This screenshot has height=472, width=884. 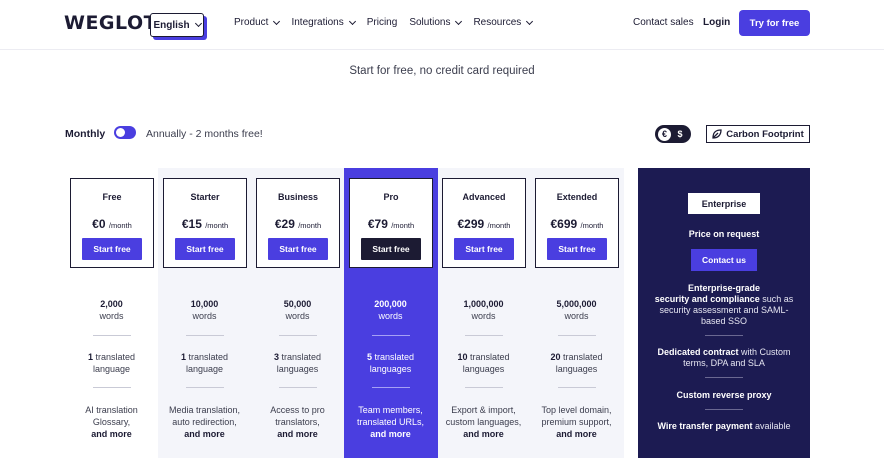 I want to click on words-feature: 10,000 words, so click(x=204, y=310).